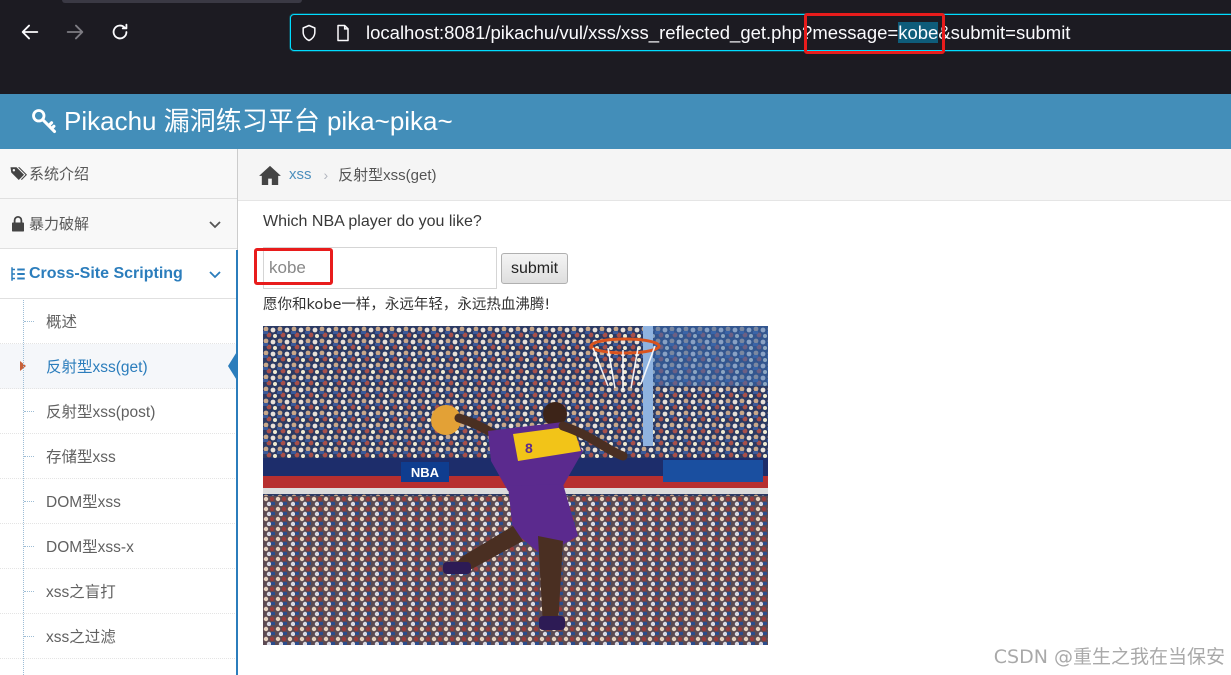 The width and height of the screenshot is (1231, 675). What do you see at coordinates (59, 174) in the screenshot?
I see `sidebar-item-label: 系统介绍` at bounding box center [59, 174].